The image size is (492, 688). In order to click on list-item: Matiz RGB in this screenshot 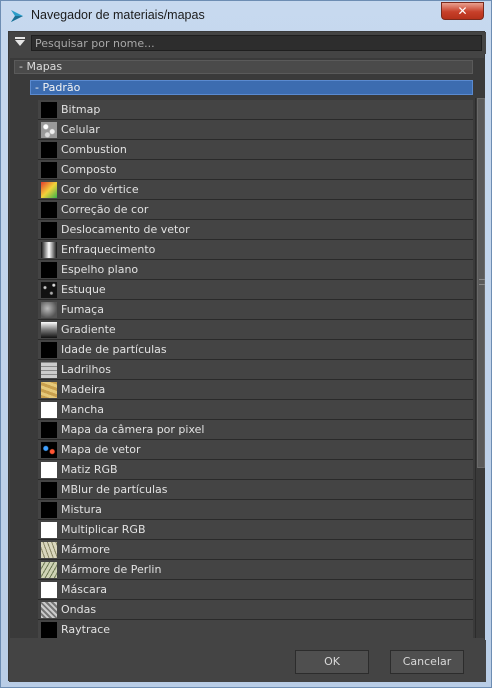, I will do `click(255, 470)`.